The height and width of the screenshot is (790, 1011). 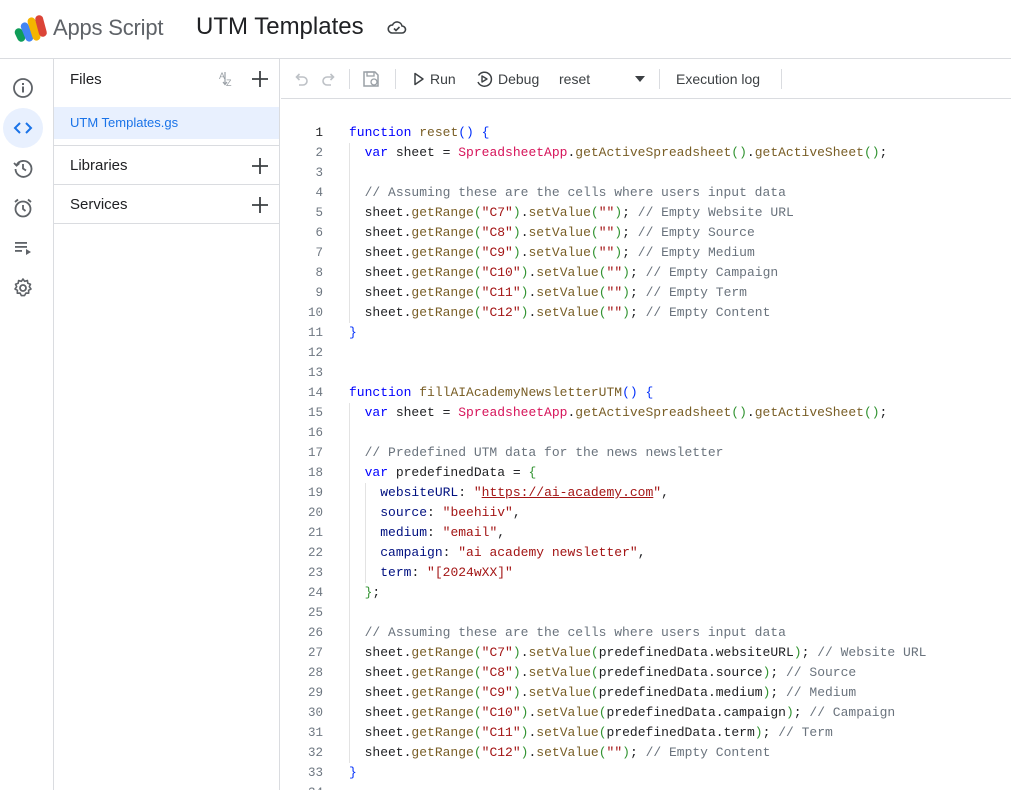 I want to click on alarm-icon, so click(x=23, y=208).